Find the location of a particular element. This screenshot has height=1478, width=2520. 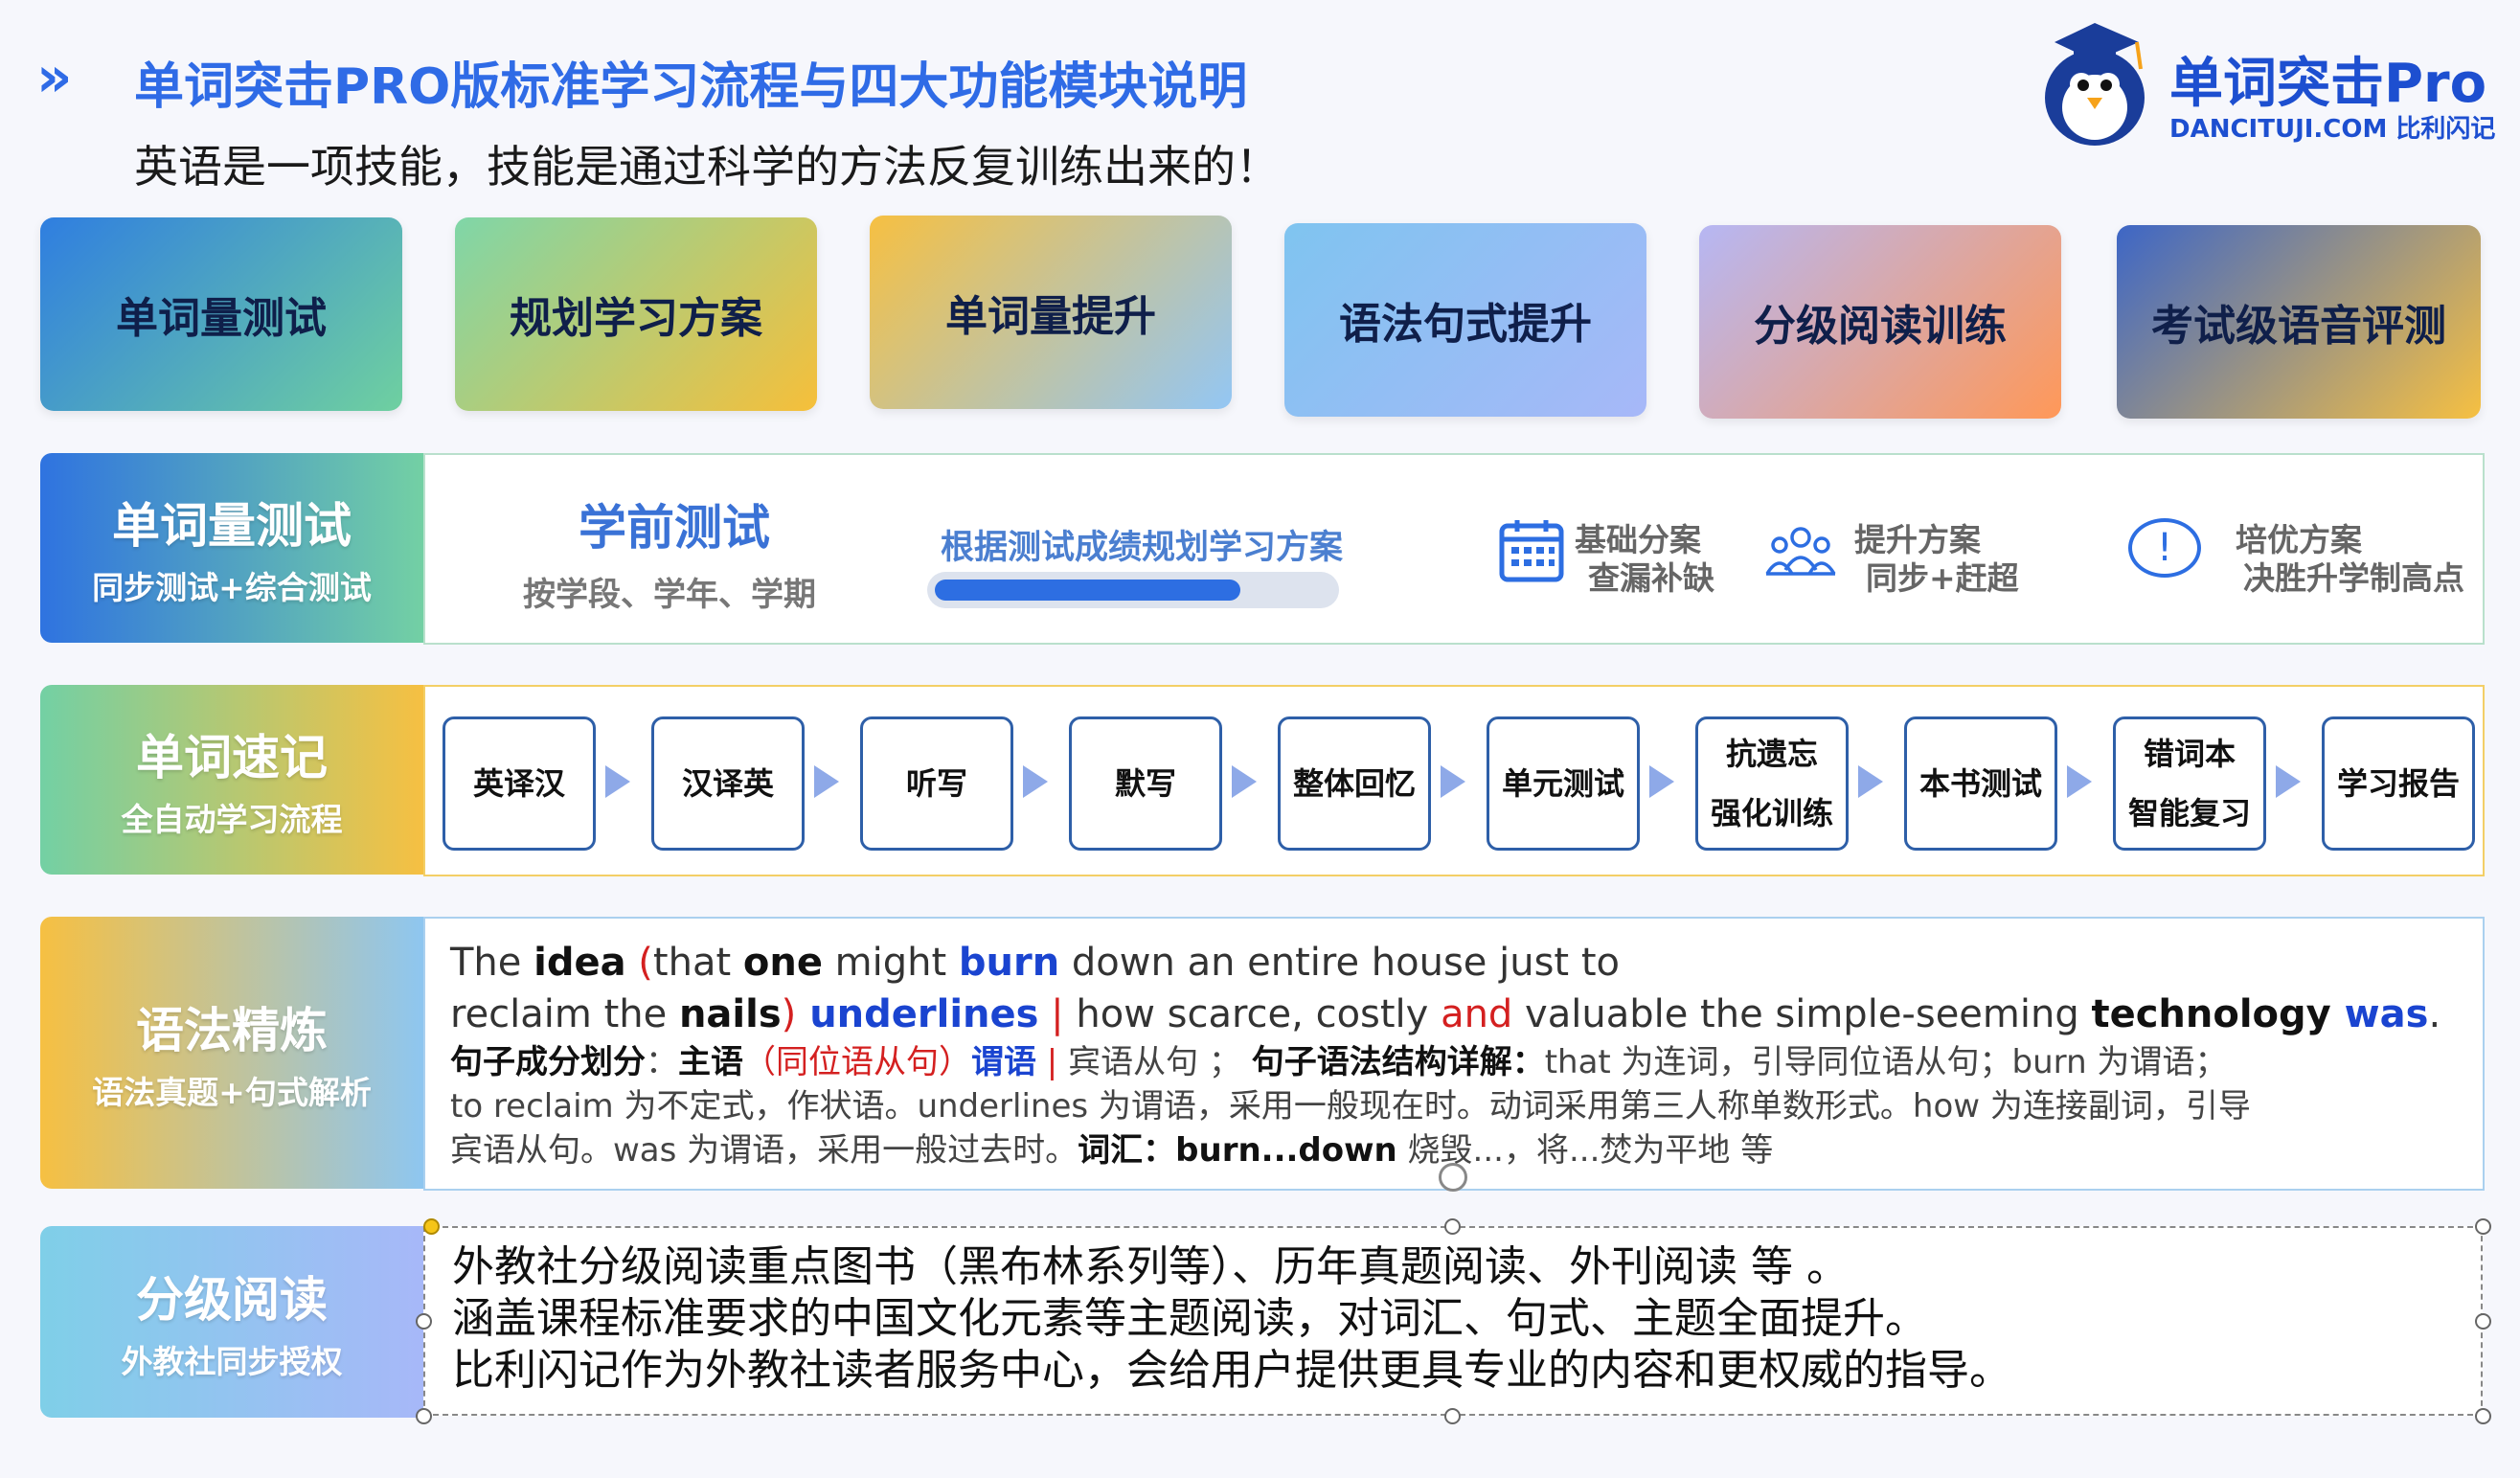

reading-row-subtitle: 外教社同步授权 is located at coordinates (232, 1362).